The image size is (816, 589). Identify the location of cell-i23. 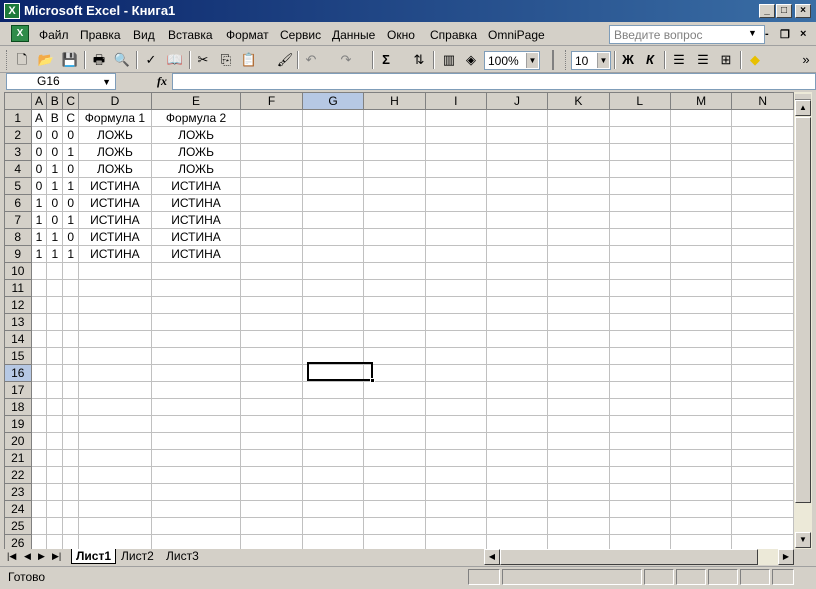
(455, 492).